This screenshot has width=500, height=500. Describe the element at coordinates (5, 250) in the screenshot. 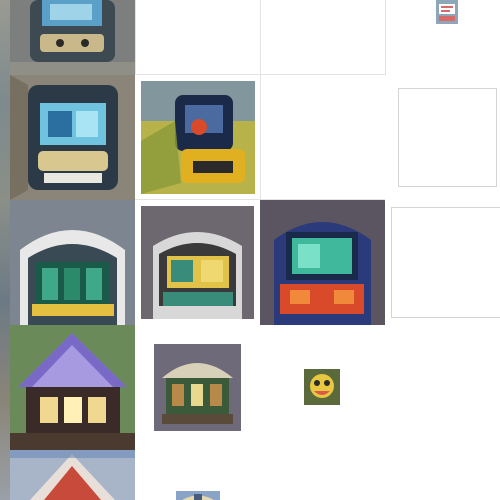

I see `left-edge-strip` at that location.